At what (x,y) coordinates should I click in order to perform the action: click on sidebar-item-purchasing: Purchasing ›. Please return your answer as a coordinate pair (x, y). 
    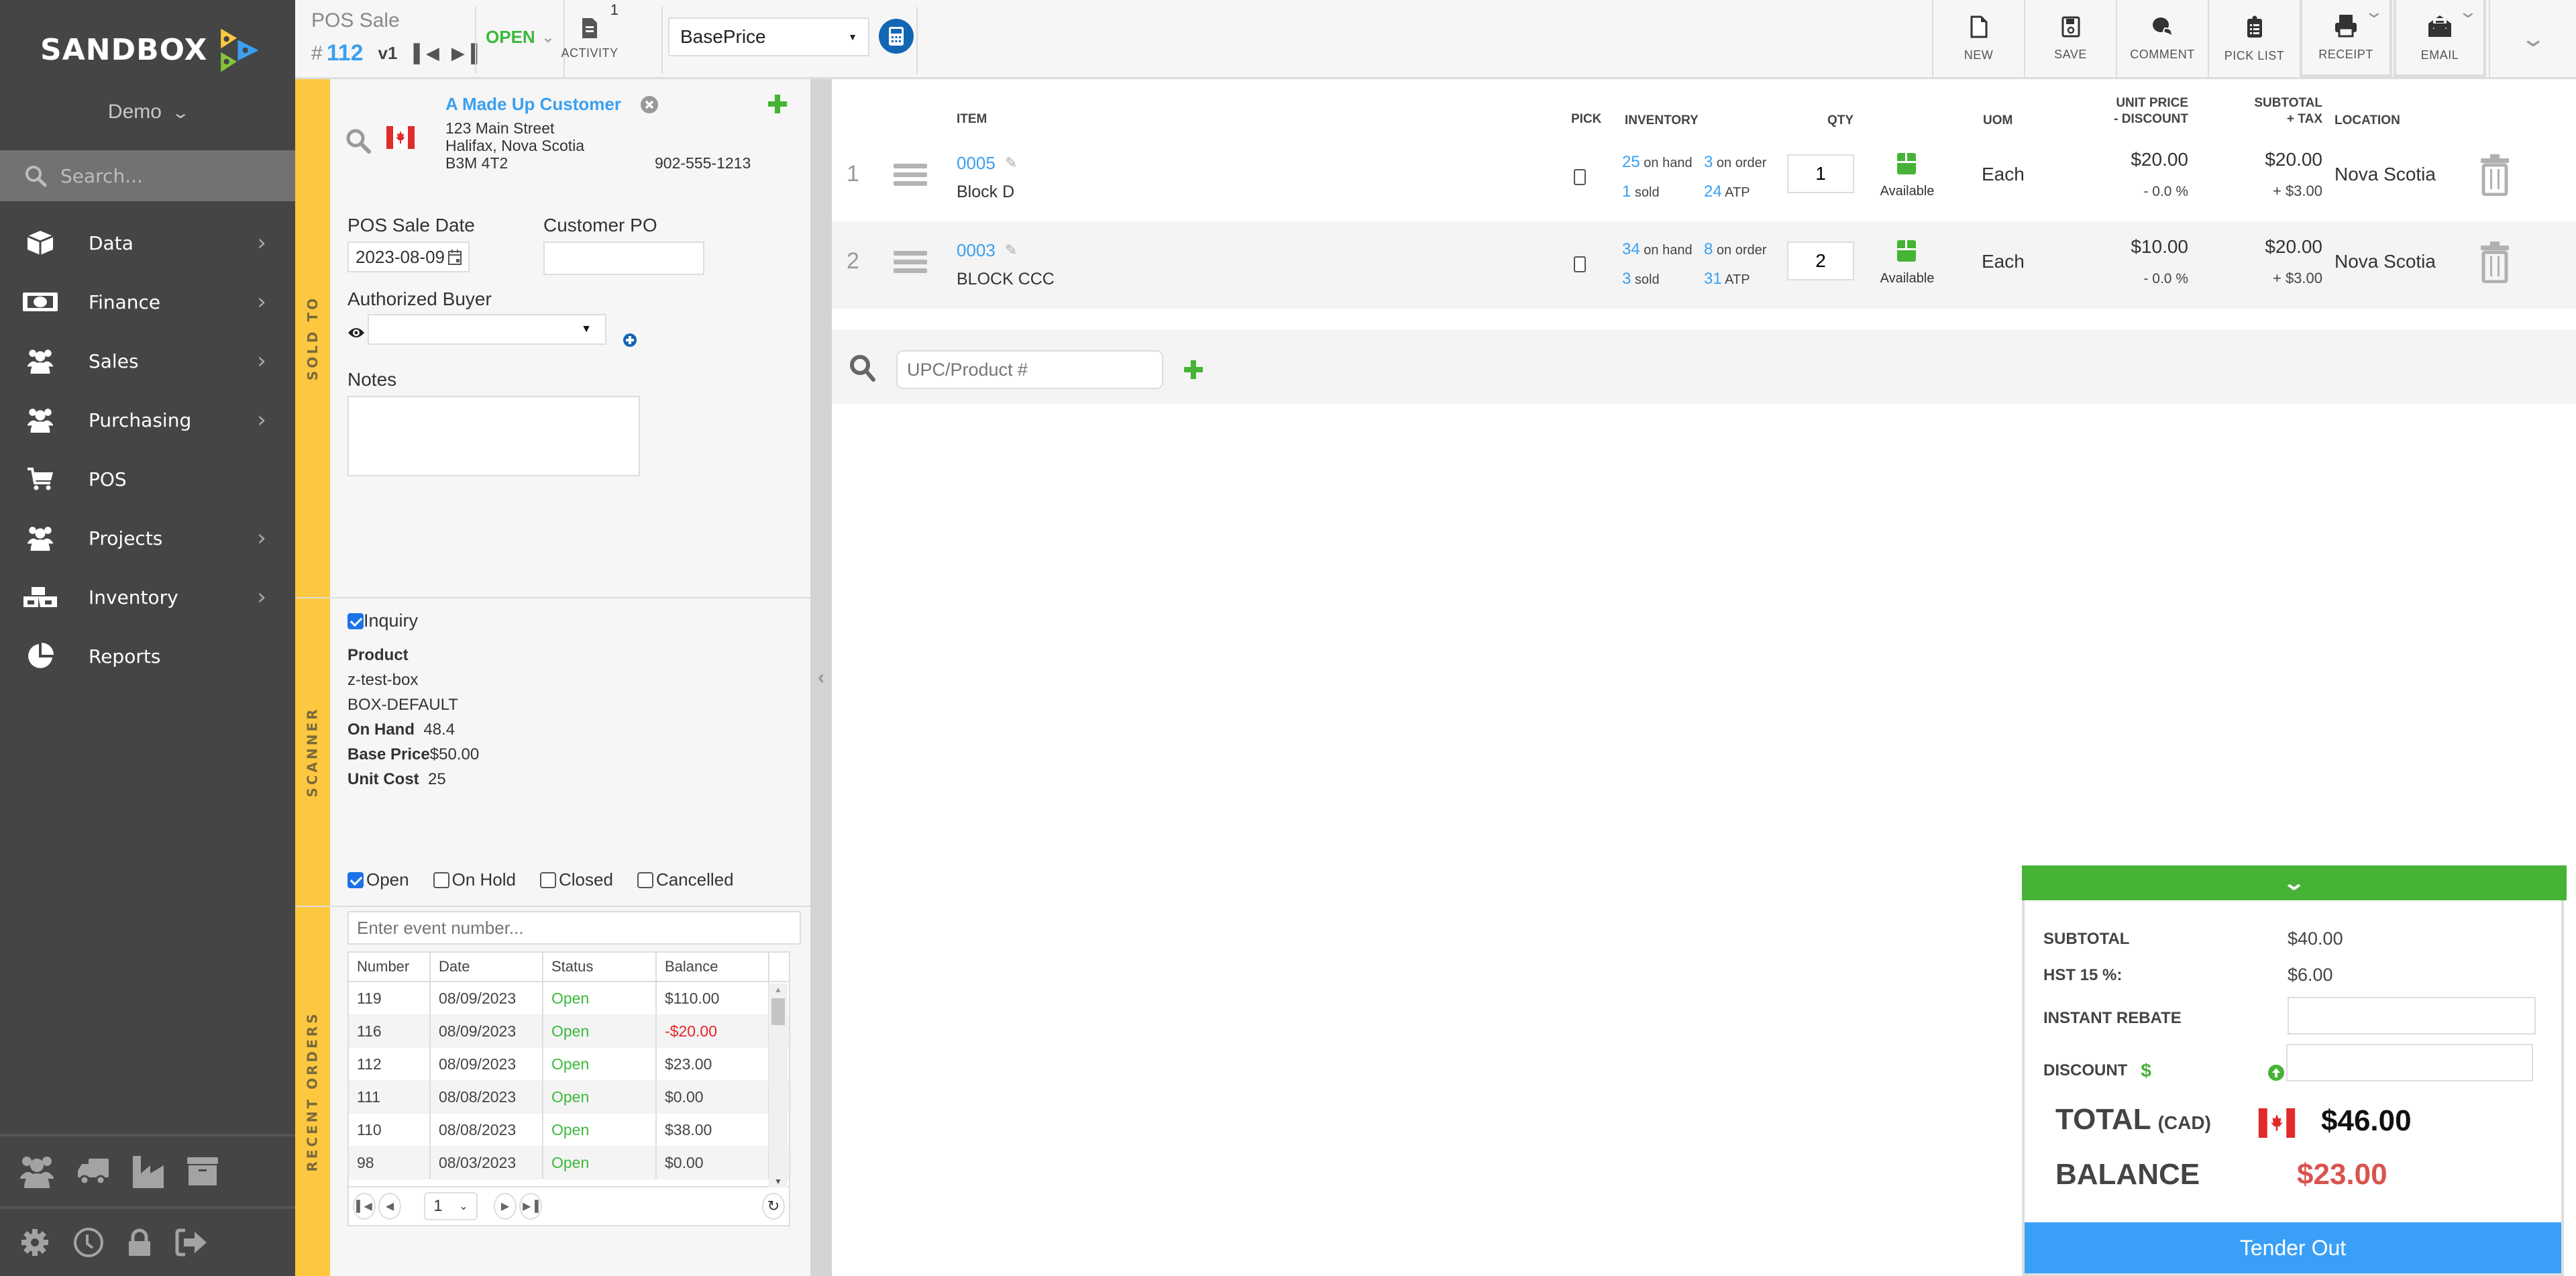
    Looking at the image, I should click on (147, 419).